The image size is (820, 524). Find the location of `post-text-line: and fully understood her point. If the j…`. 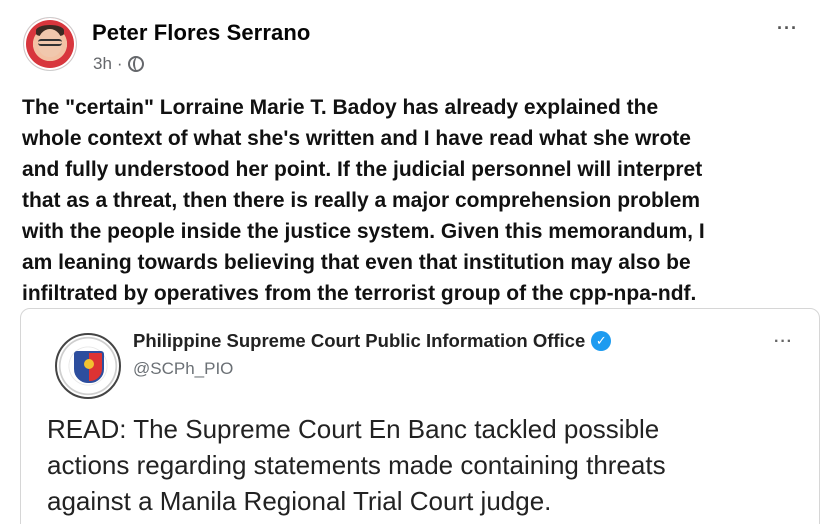

post-text-line: and fully understood her point. If the j… is located at coordinates (362, 169).